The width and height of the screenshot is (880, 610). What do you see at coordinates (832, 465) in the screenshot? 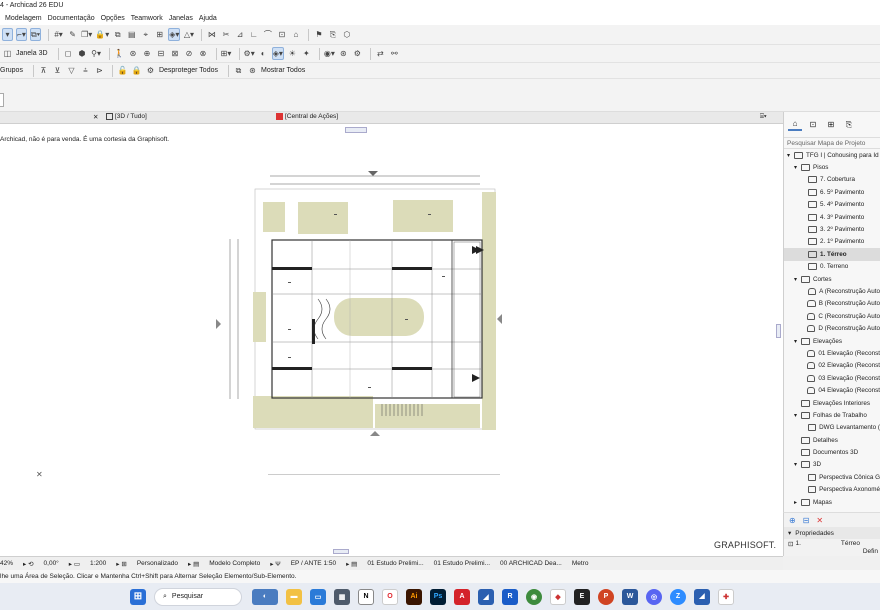
I see `navigator-item: ▾ 3D` at bounding box center [832, 465].